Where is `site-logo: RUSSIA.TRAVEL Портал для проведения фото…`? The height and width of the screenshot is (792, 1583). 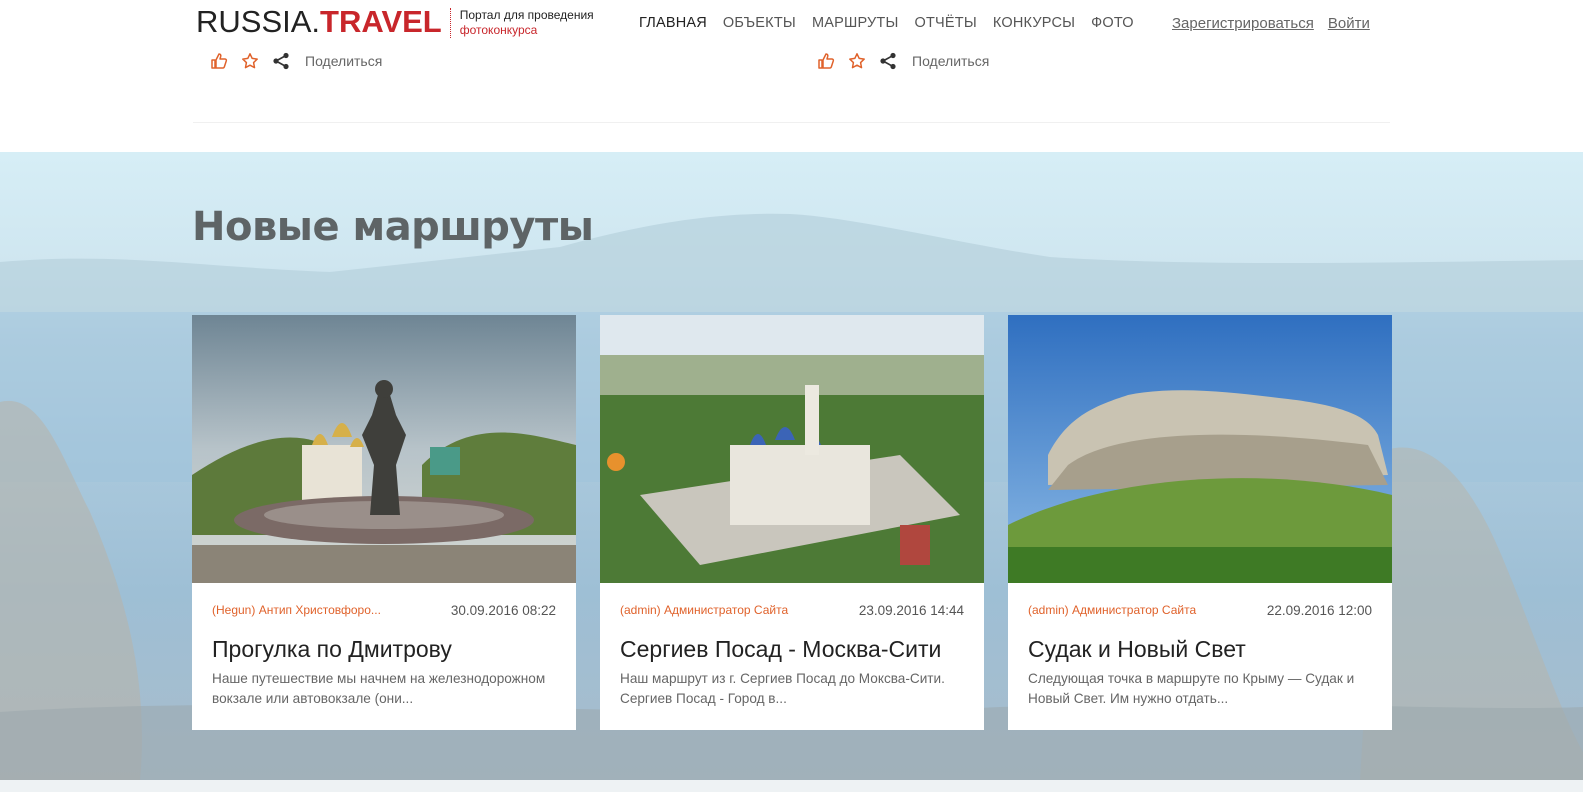 site-logo: RUSSIA.TRAVEL Портал для проведения фото… is located at coordinates (395, 22).